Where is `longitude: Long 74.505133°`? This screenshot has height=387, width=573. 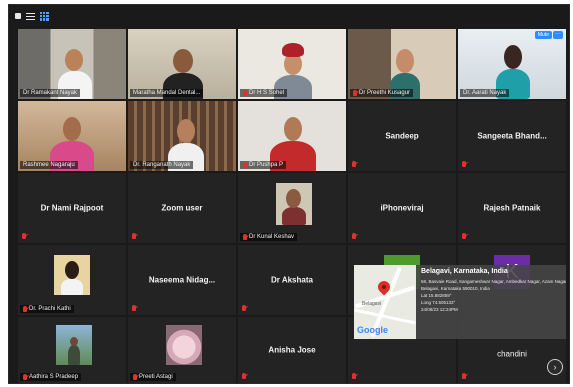
longitude: Long 74.505133° is located at coordinates (438, 302).